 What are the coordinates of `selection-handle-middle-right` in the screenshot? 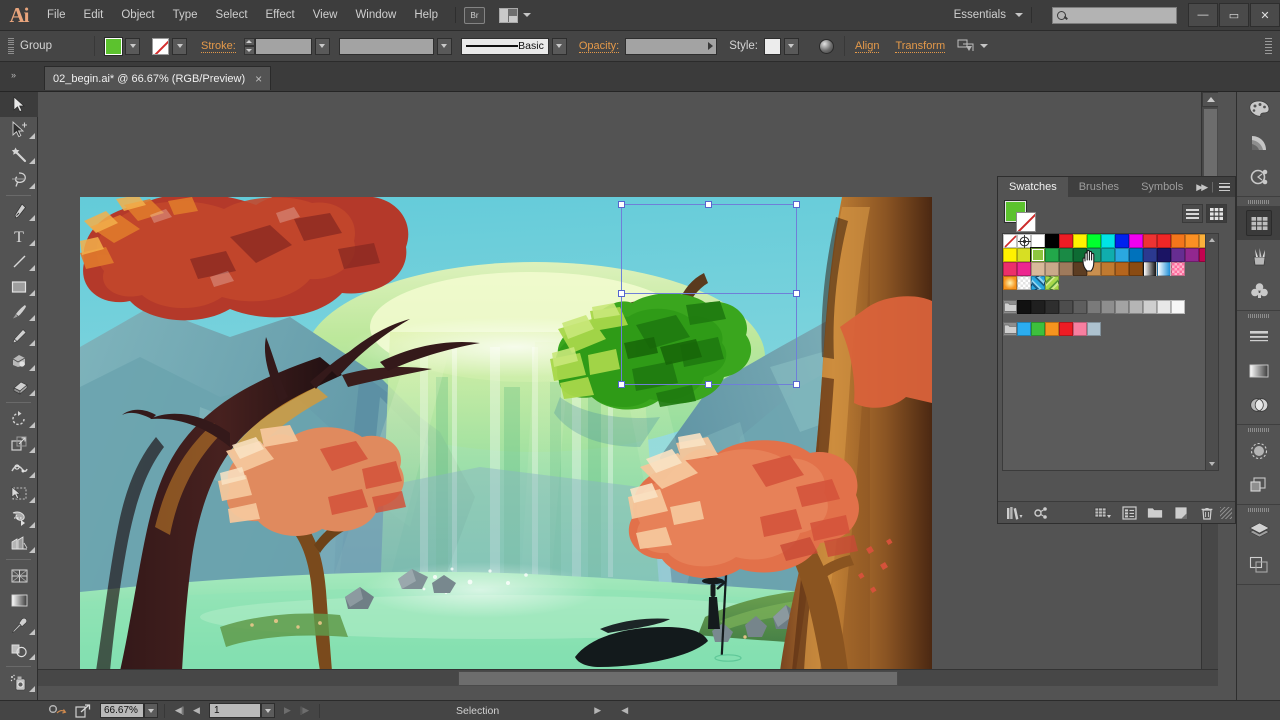 It's located at (796, 293).